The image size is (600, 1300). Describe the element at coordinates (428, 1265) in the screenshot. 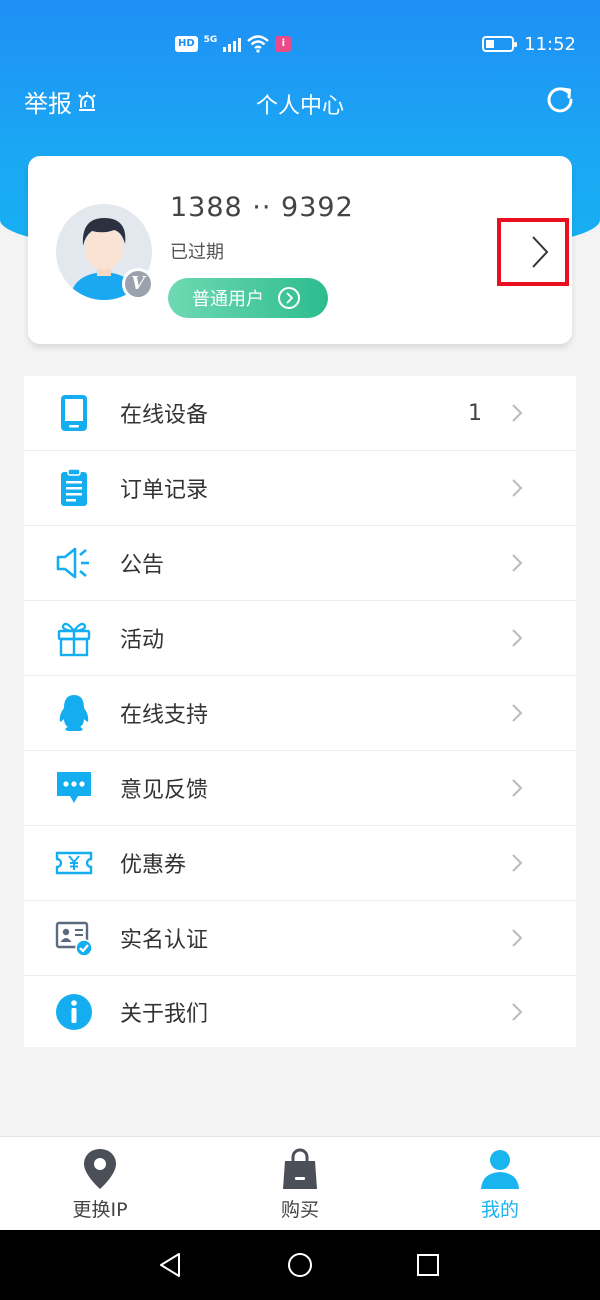

I see `recents-square-icon` at that location.